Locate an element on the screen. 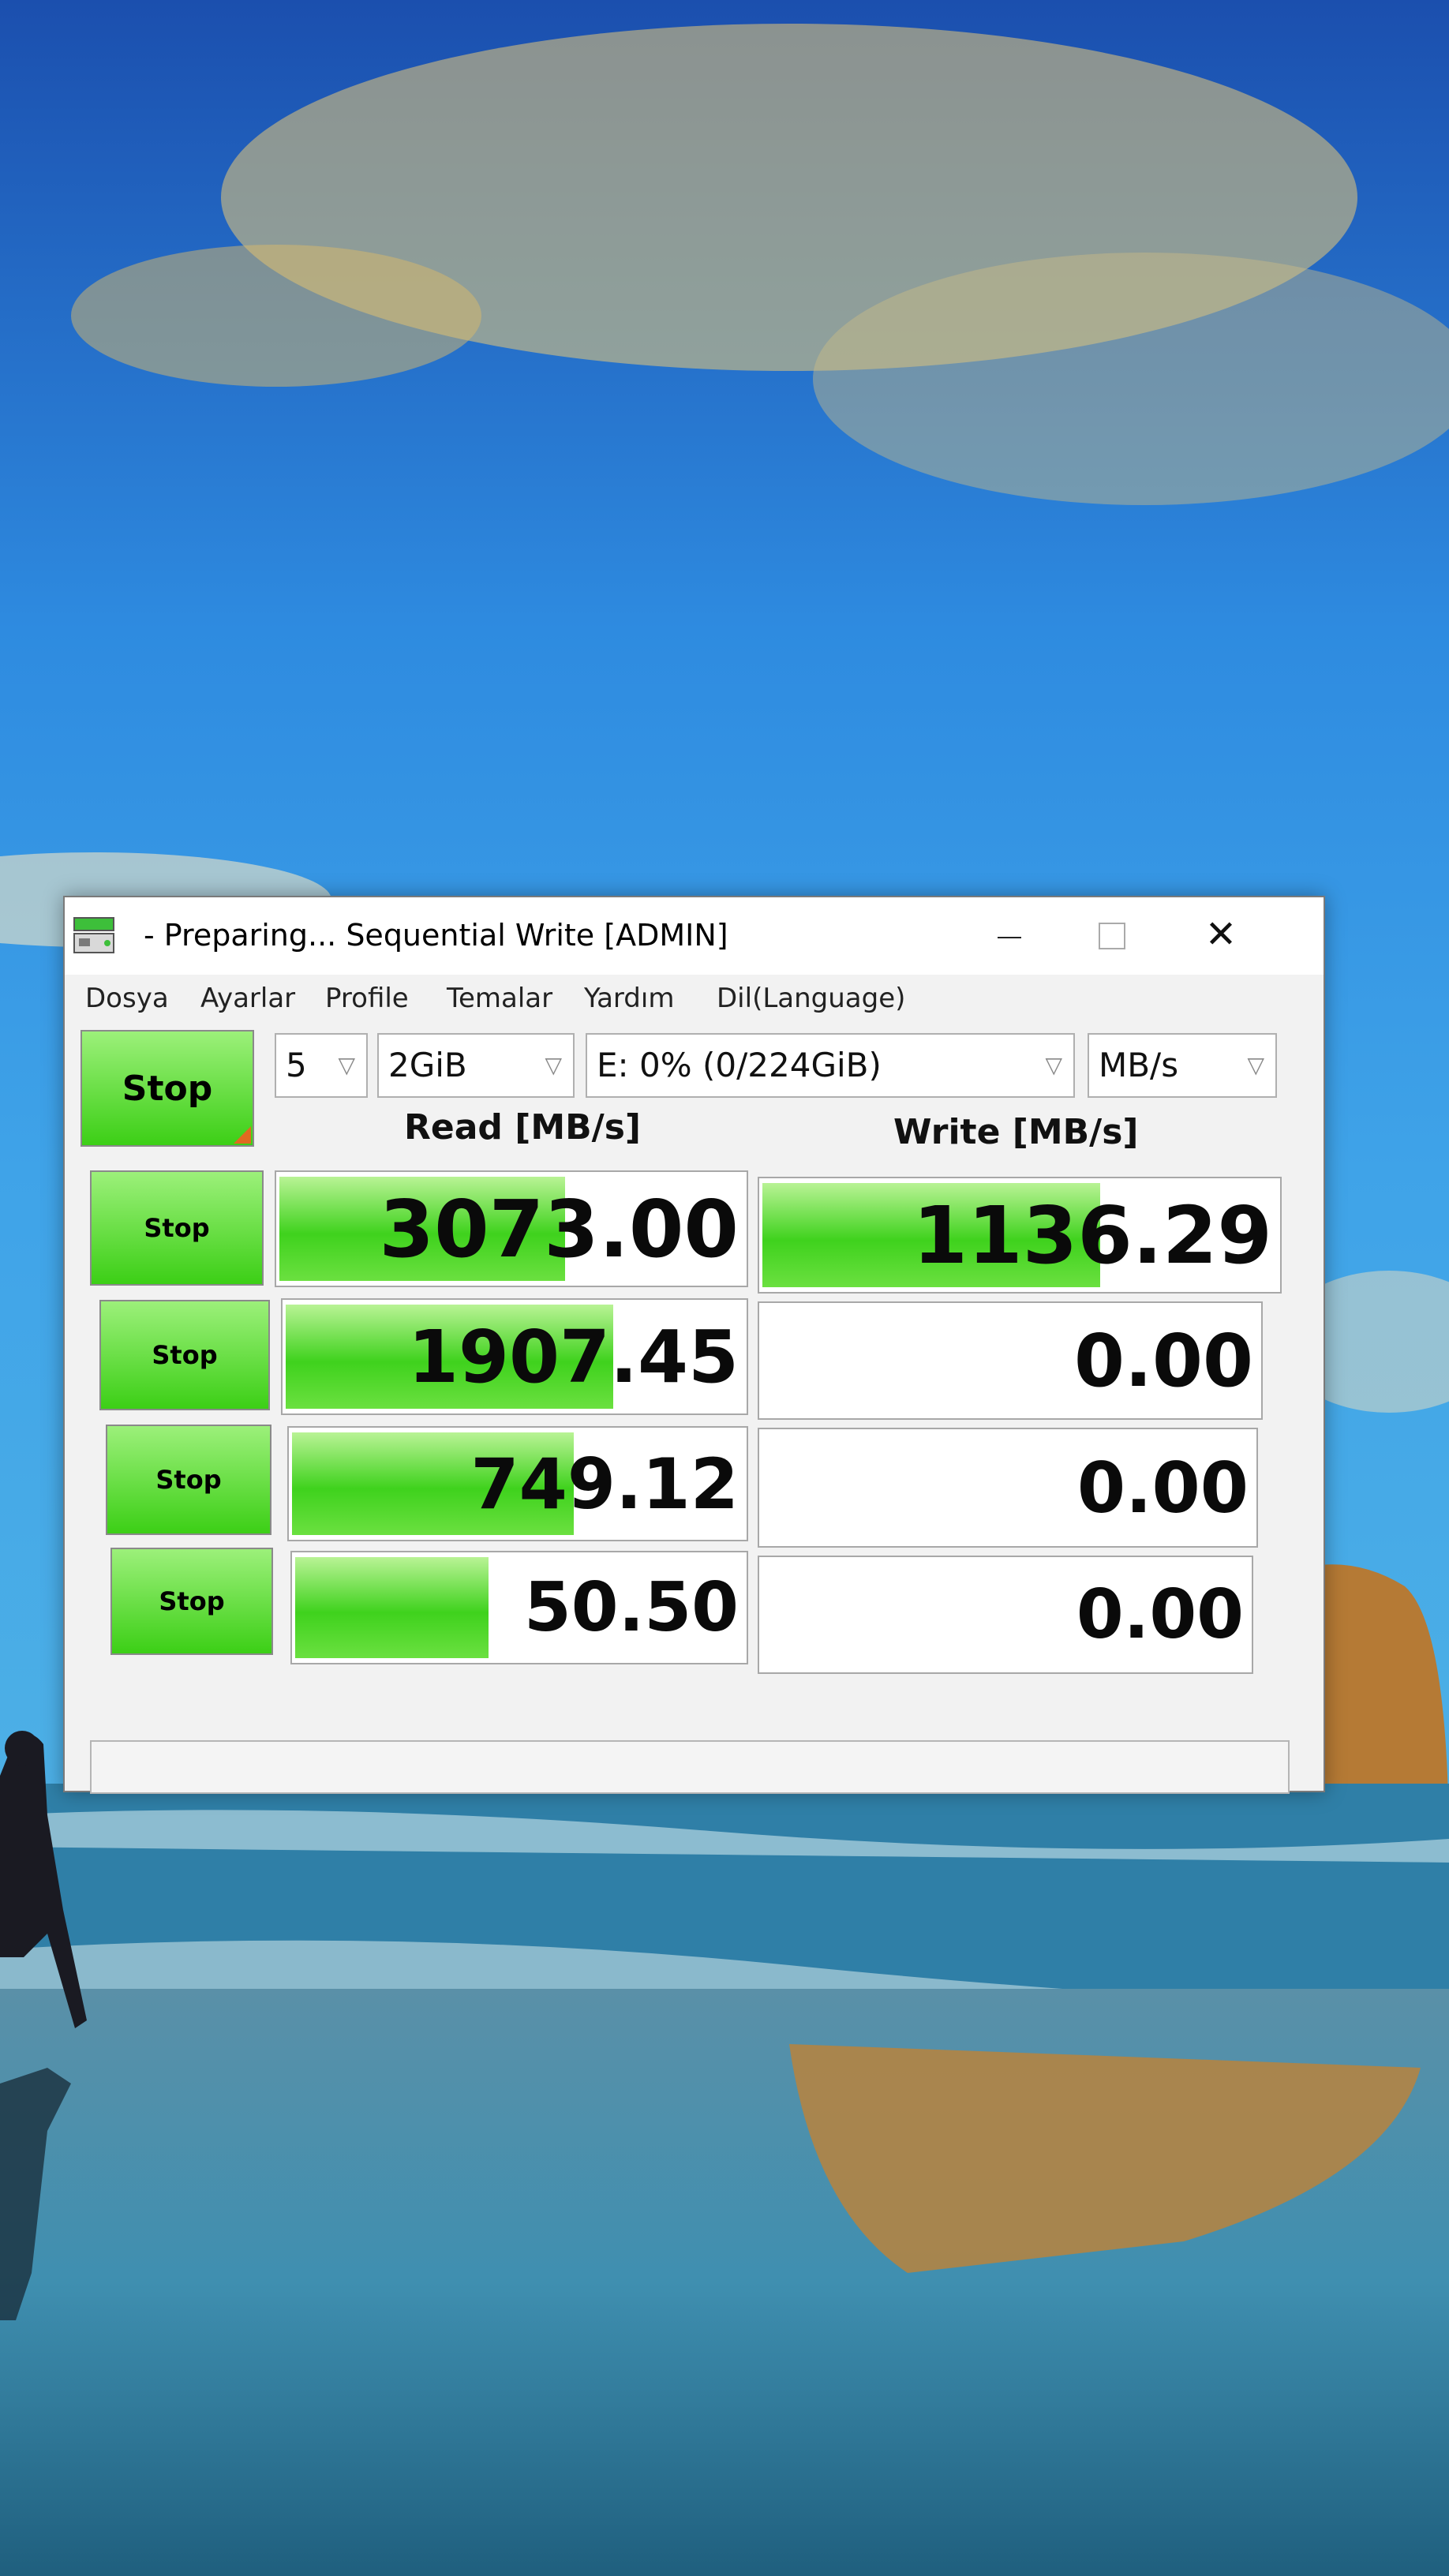 The height and width of the screenshot is (2576, 1449). count-value: 5 is located at coordinates (296, 1065).